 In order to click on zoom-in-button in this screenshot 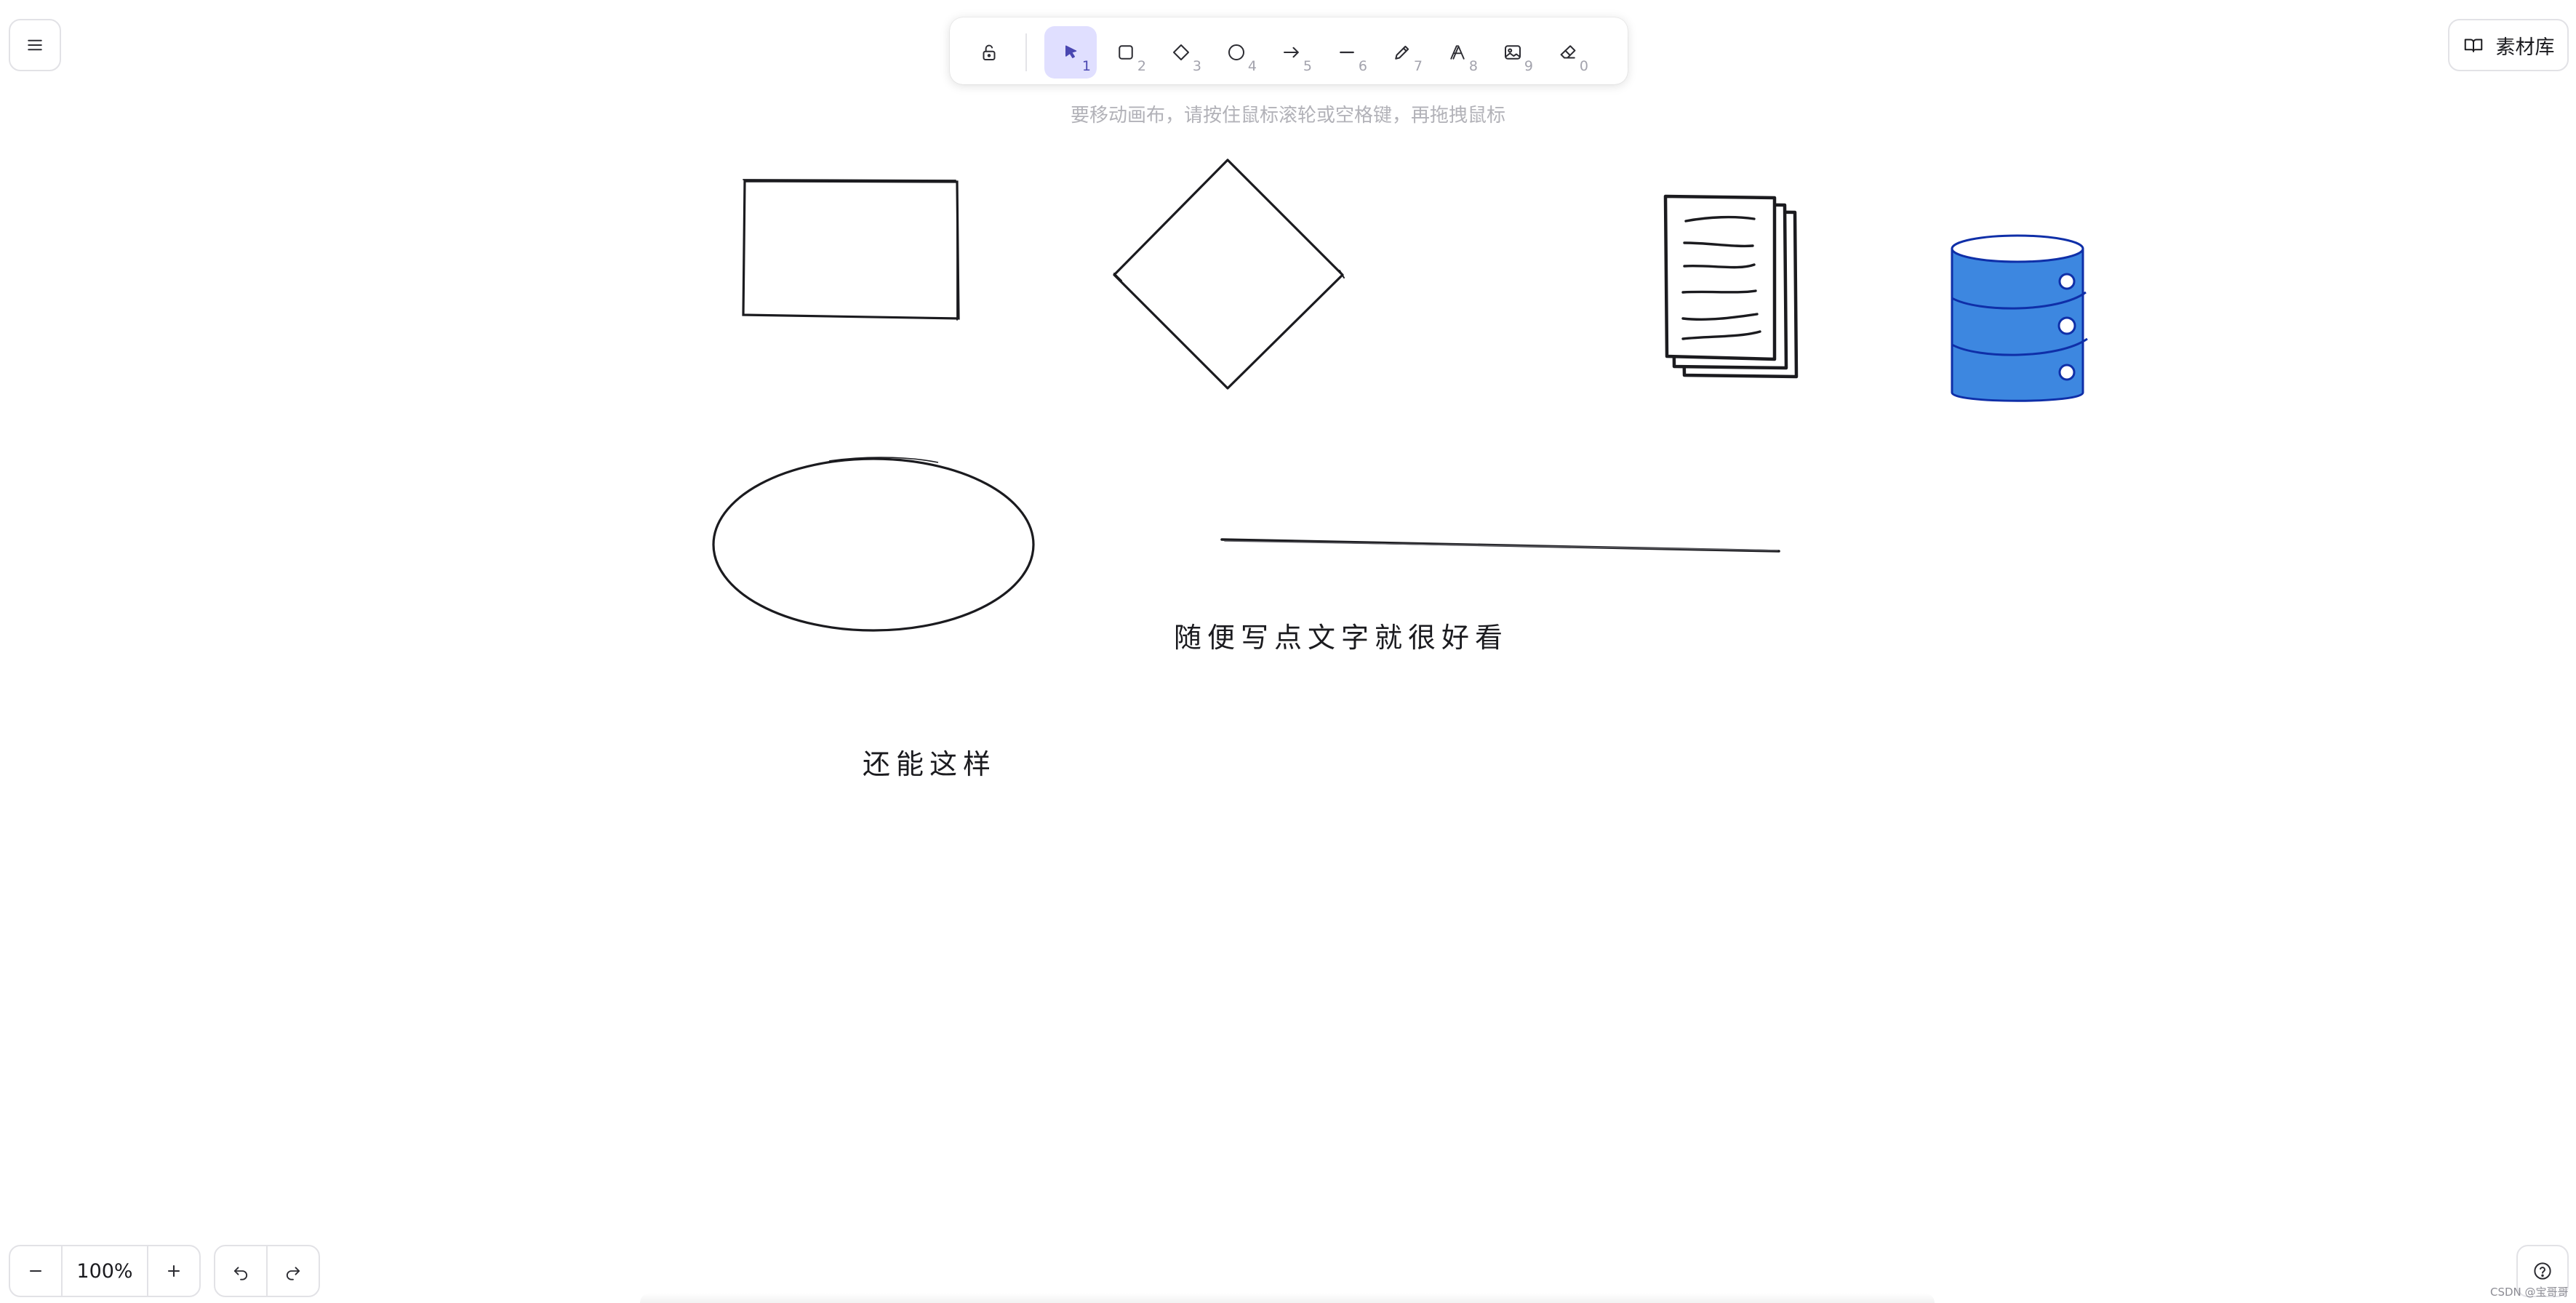, I will do `click(173, 1271)`.